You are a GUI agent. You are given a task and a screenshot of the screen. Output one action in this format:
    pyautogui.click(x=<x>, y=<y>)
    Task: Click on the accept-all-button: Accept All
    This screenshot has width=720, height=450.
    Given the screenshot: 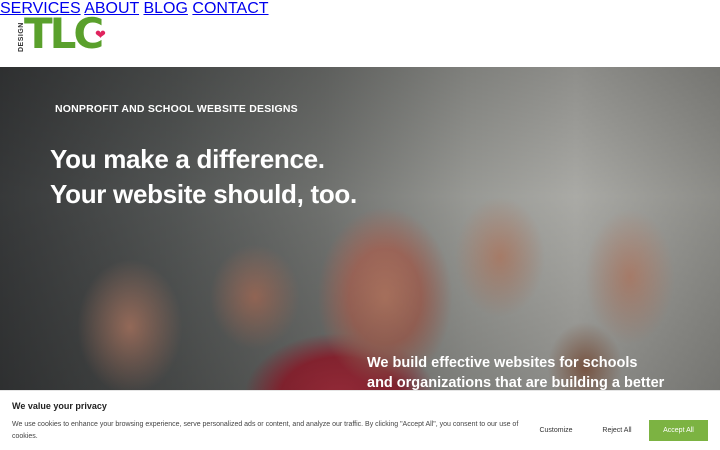 What is the action you would take?
    pyautogui.click(x=678, y=430)
    